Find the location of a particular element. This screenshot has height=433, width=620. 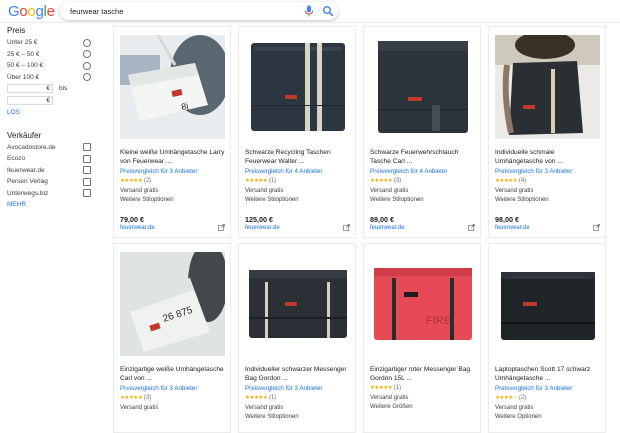

price-option-2: 25 € – 50 € is located at coordinates (52, 55).